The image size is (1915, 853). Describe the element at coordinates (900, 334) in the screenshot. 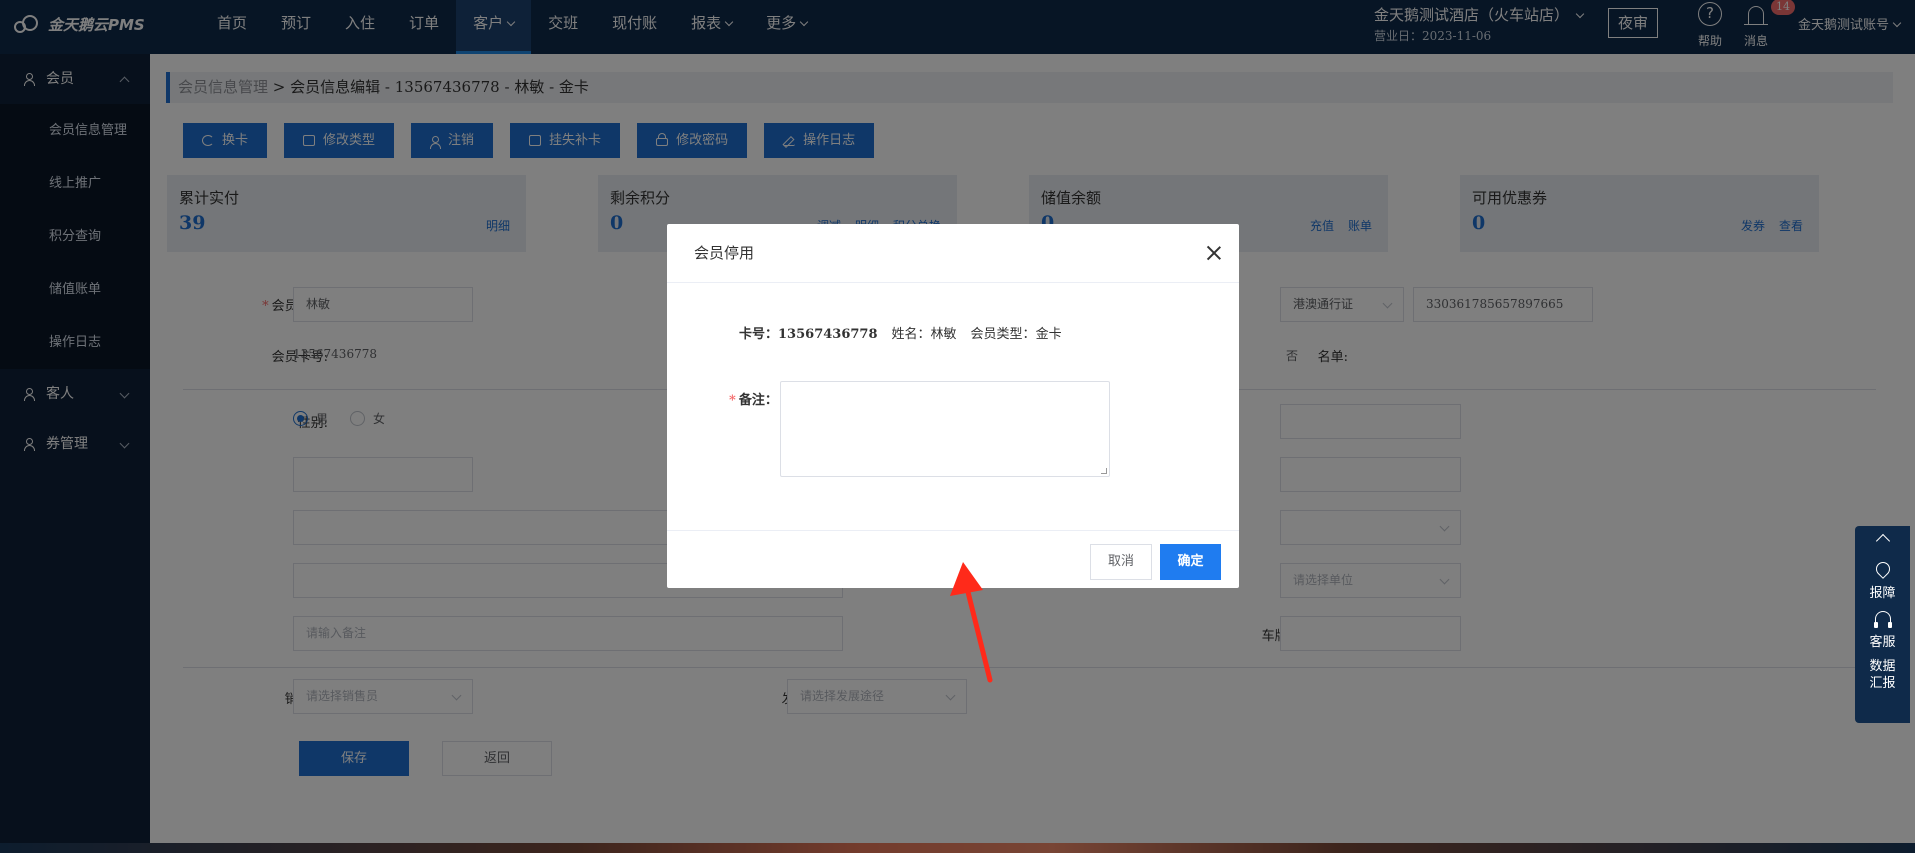

I see `member-summary: 卡号：13567436778 姓名：林敏 会员类型：金卡` at that location.